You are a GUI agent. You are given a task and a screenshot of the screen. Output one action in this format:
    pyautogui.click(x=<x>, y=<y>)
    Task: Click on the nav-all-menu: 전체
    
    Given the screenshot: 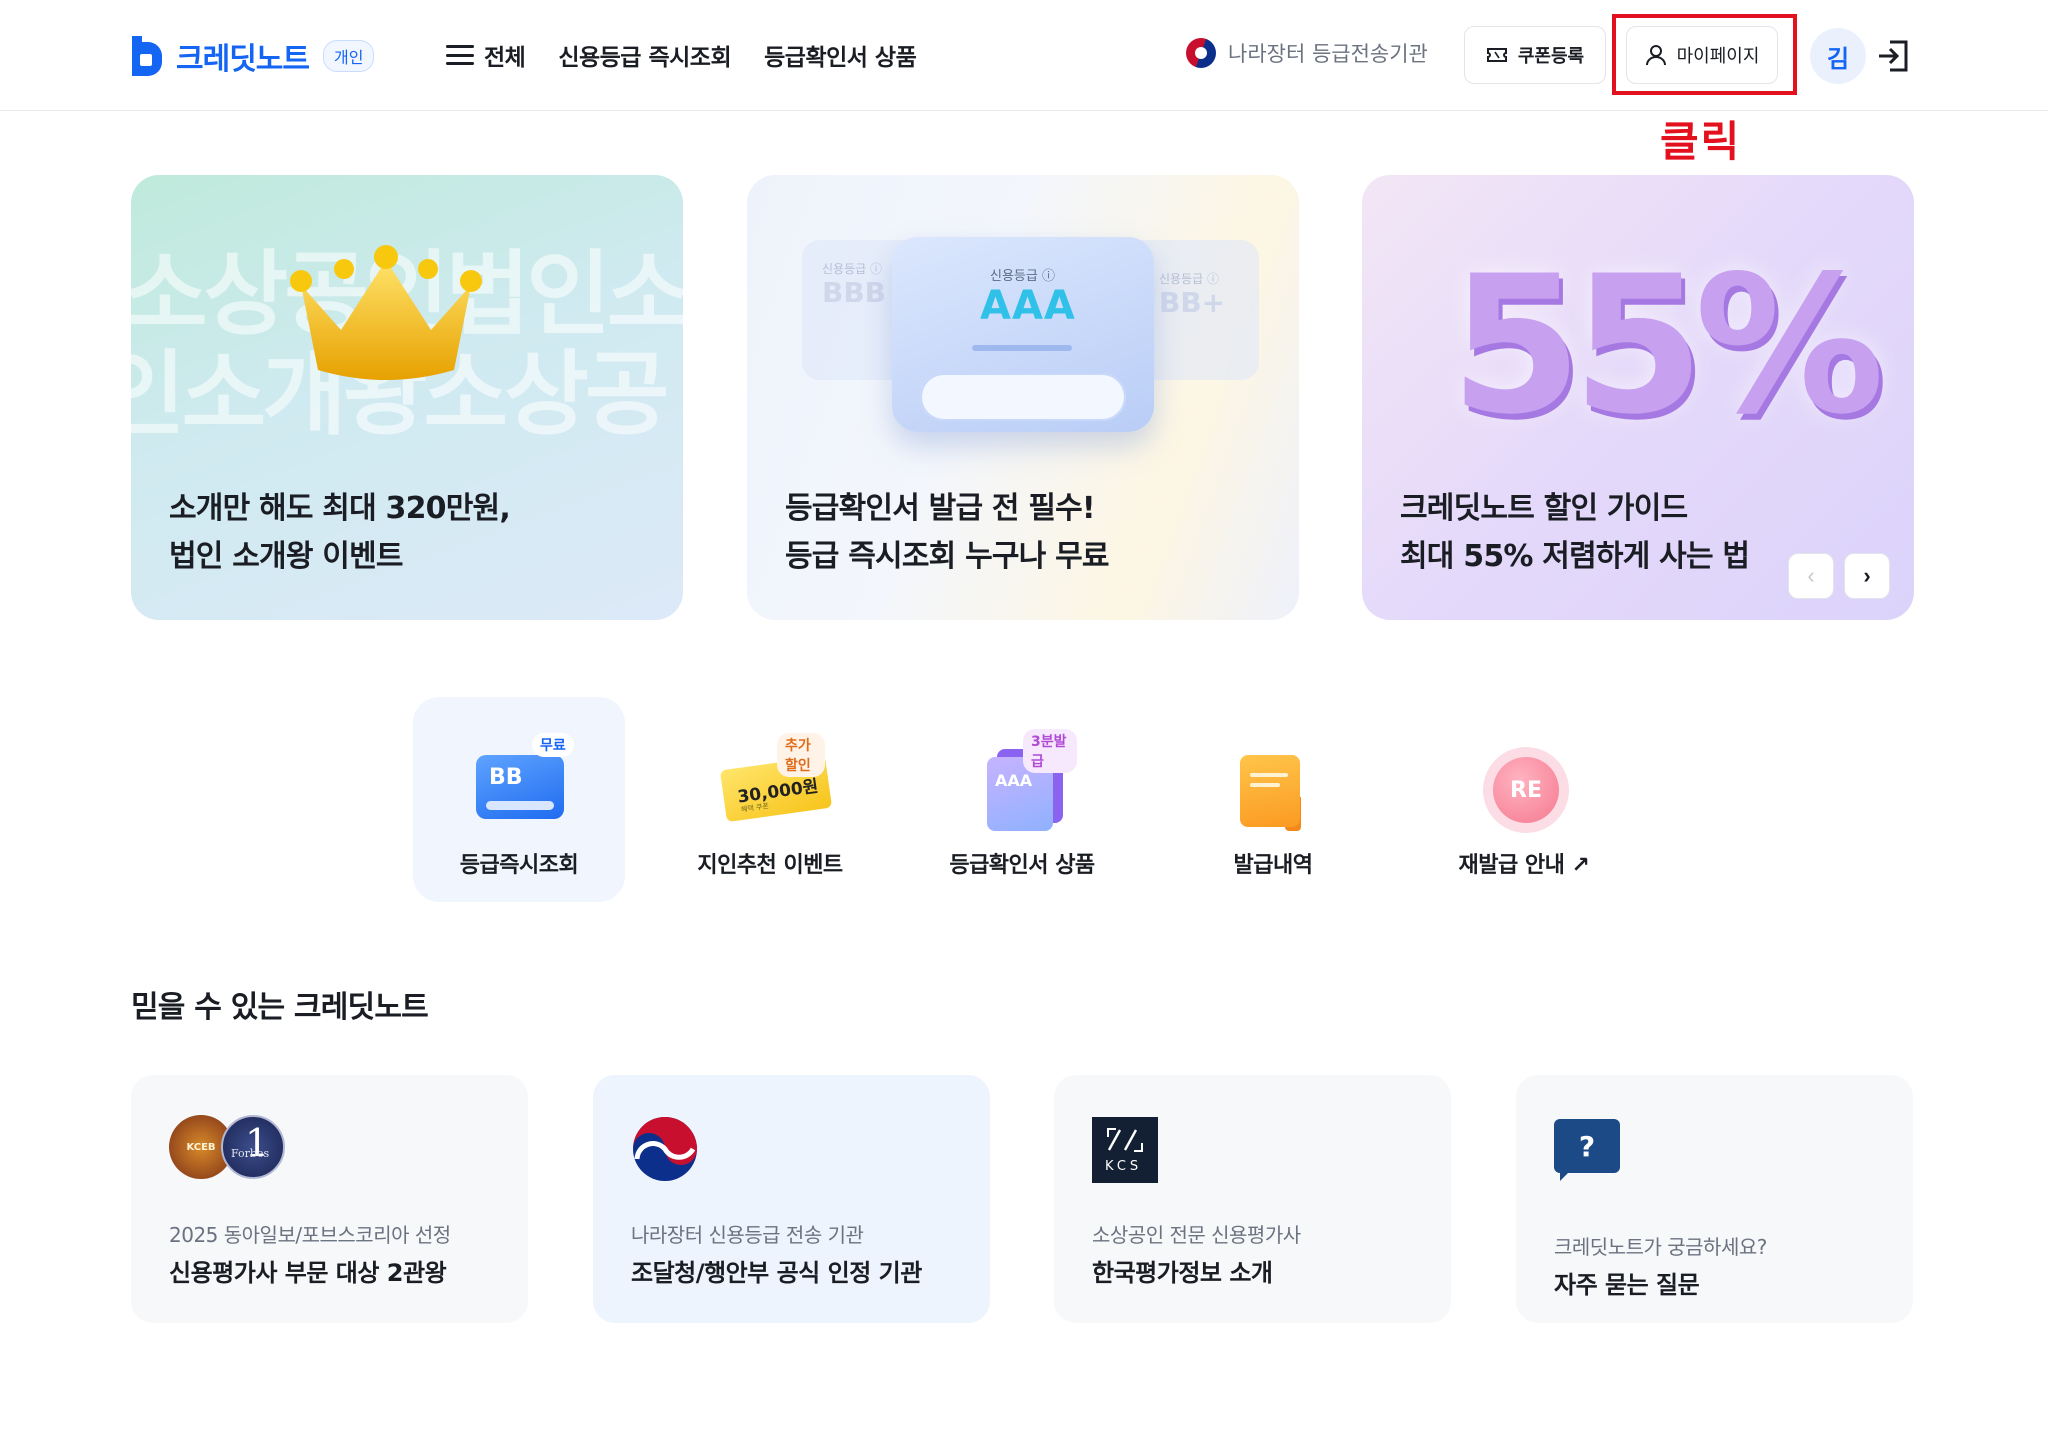 What is the action you would take?
    pyautogui.click(x=486, y=55)
    